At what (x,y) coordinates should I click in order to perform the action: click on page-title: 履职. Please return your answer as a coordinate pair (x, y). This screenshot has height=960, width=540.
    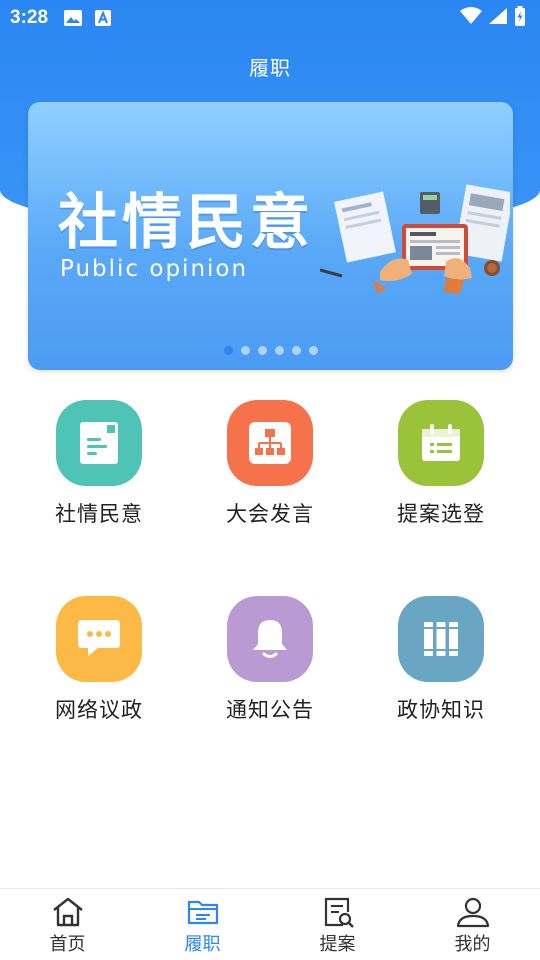
    Looking at the image, I should click on (270, 68).